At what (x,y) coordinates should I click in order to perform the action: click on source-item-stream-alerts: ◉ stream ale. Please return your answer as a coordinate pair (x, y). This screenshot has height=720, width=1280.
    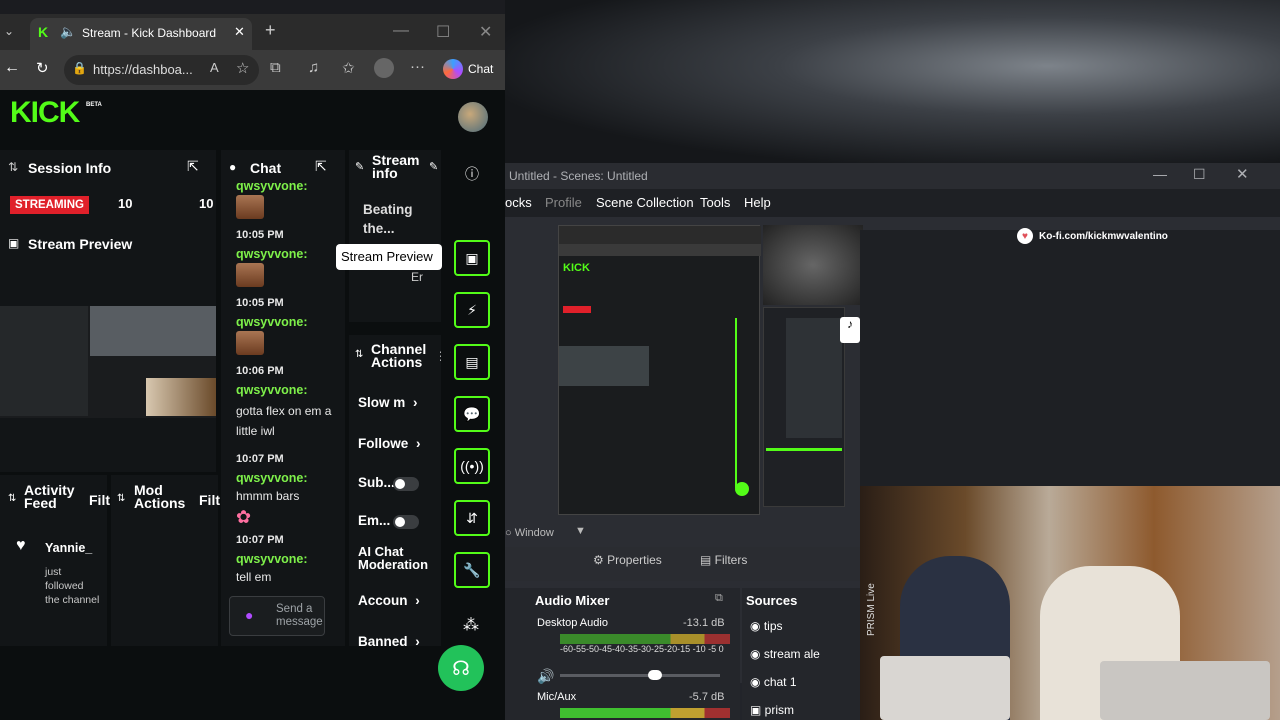
    Looking at the image, I should click on (785, 654).